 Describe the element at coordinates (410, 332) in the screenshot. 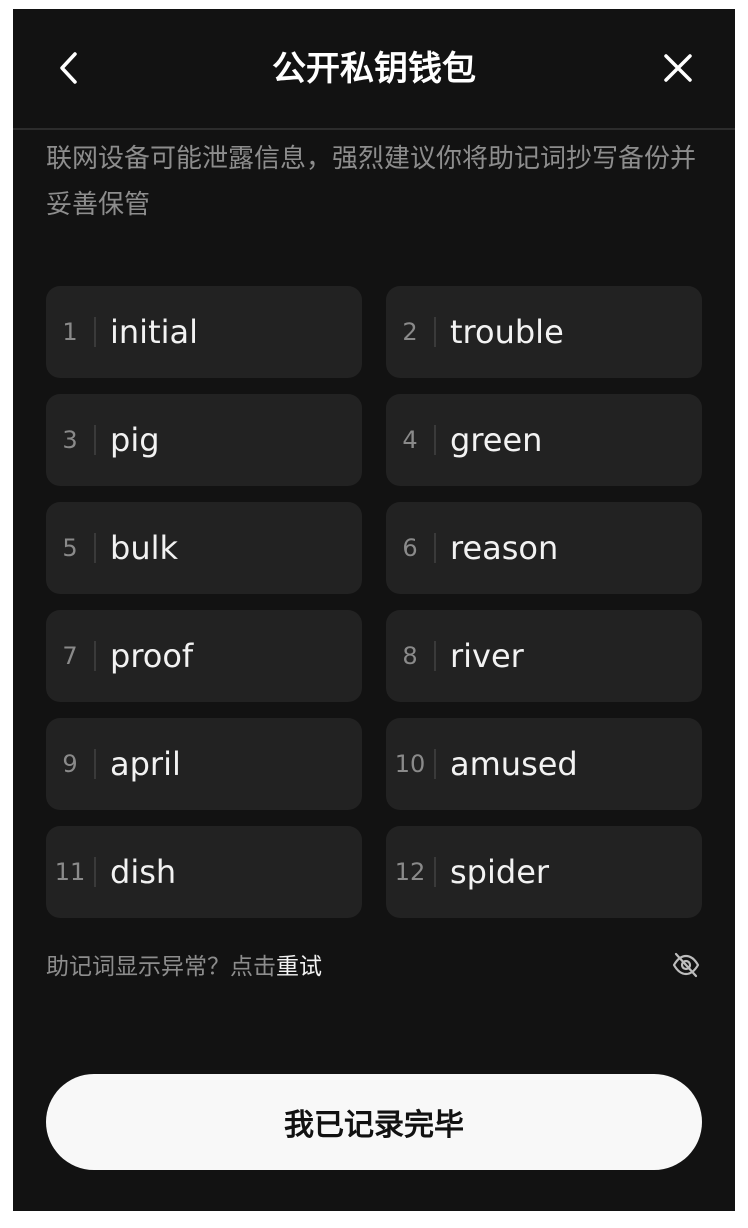

I see `word-index: 2` at that location.